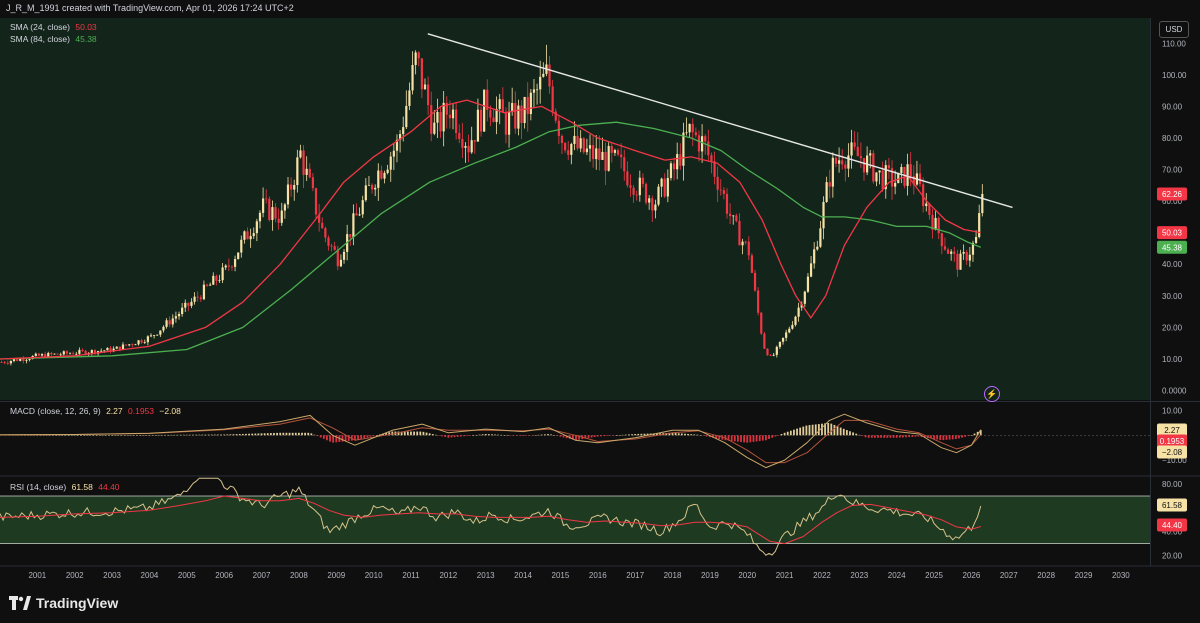  What do you see at coordinates (575, 520) in the screenshot?
I see `rsi-band-fill` at bounding box center [575, 520].